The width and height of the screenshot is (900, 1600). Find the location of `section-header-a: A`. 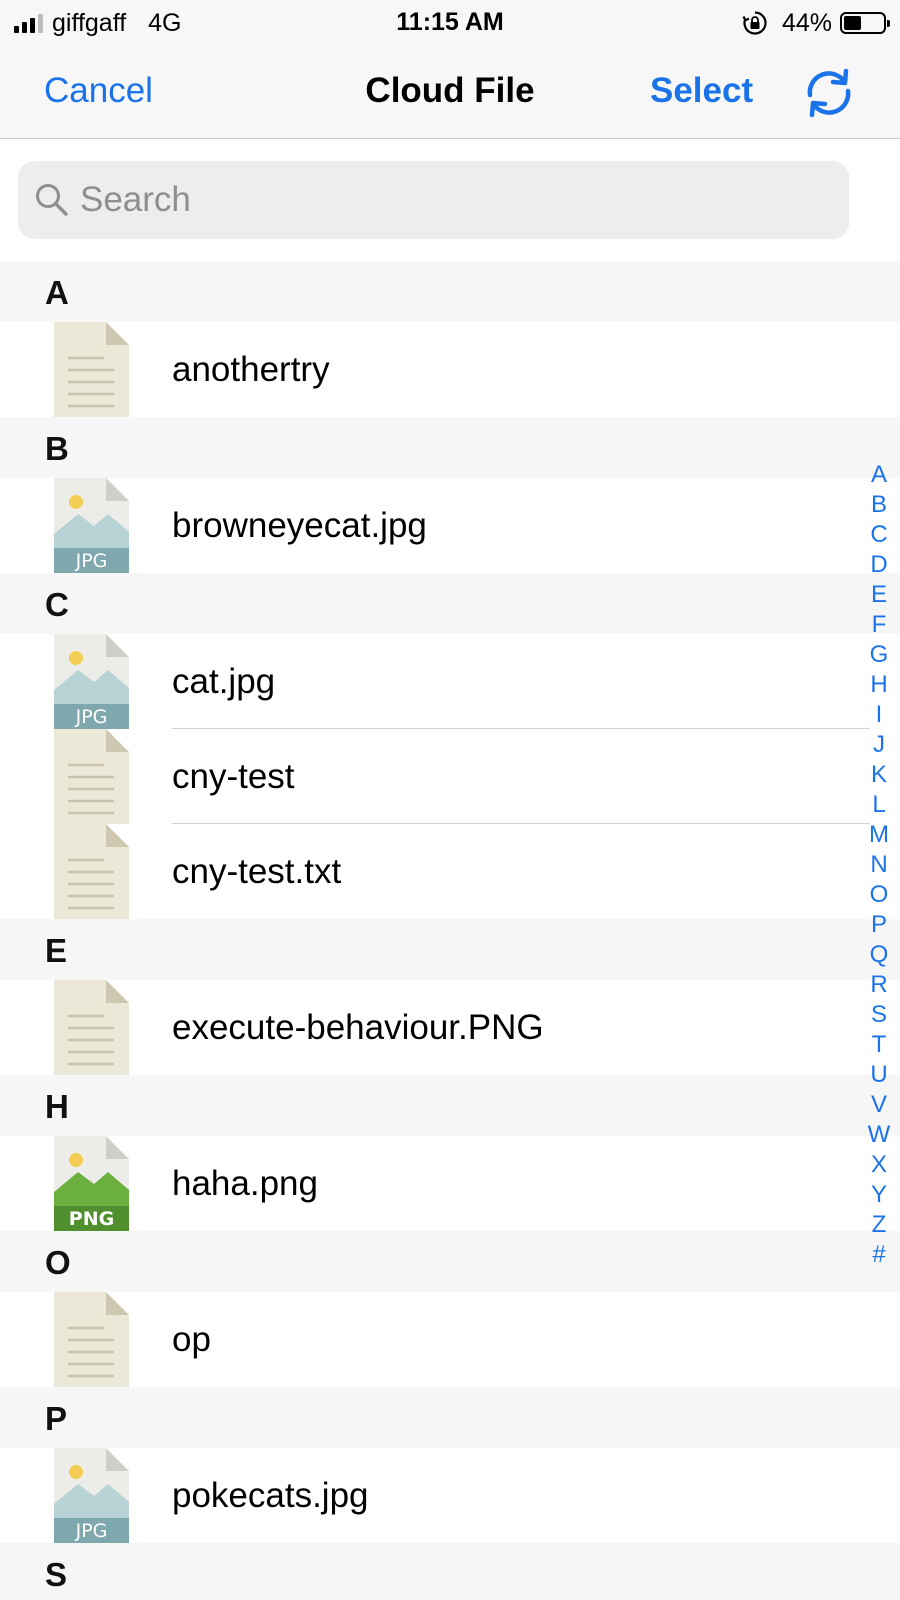

section-header-a: A is located at coordinates (450, 291).